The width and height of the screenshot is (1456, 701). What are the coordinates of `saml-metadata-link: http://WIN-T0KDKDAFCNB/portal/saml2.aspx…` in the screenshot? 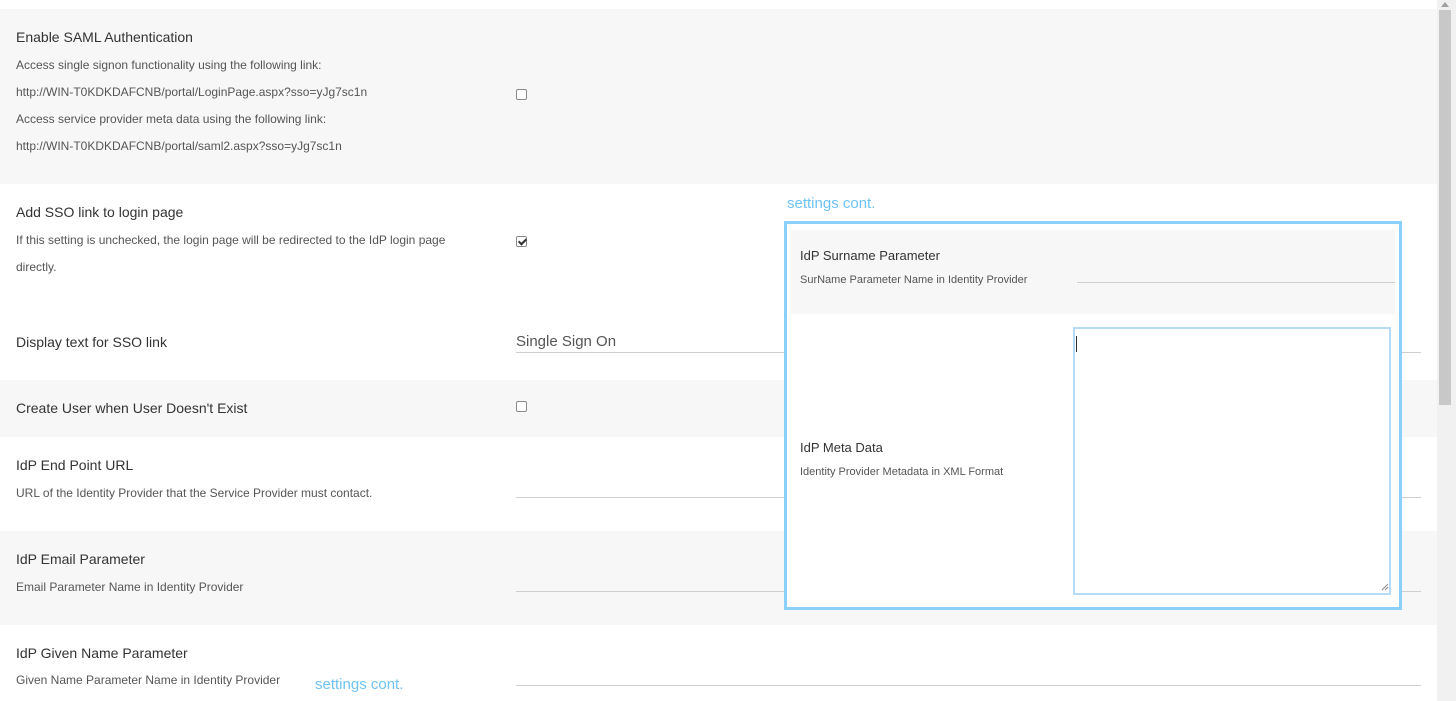 It's located at (179, 146).